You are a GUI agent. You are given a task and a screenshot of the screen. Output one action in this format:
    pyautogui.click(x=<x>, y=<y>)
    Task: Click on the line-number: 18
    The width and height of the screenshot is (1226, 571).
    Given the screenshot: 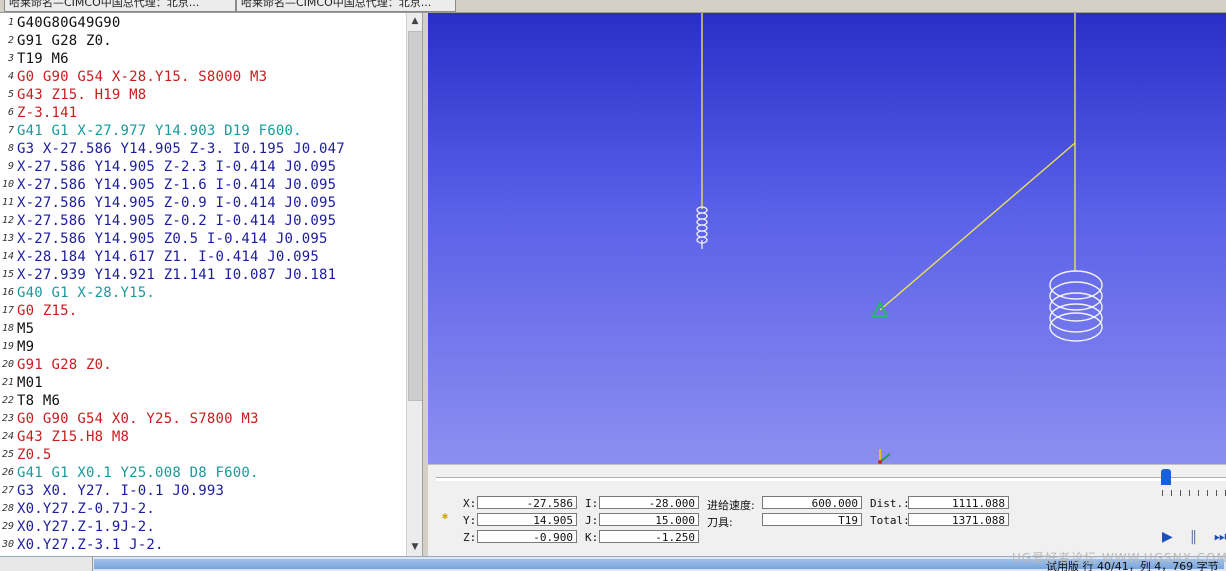 What is the action you would take?
    pyautogui.click(x=7, y=328)
    